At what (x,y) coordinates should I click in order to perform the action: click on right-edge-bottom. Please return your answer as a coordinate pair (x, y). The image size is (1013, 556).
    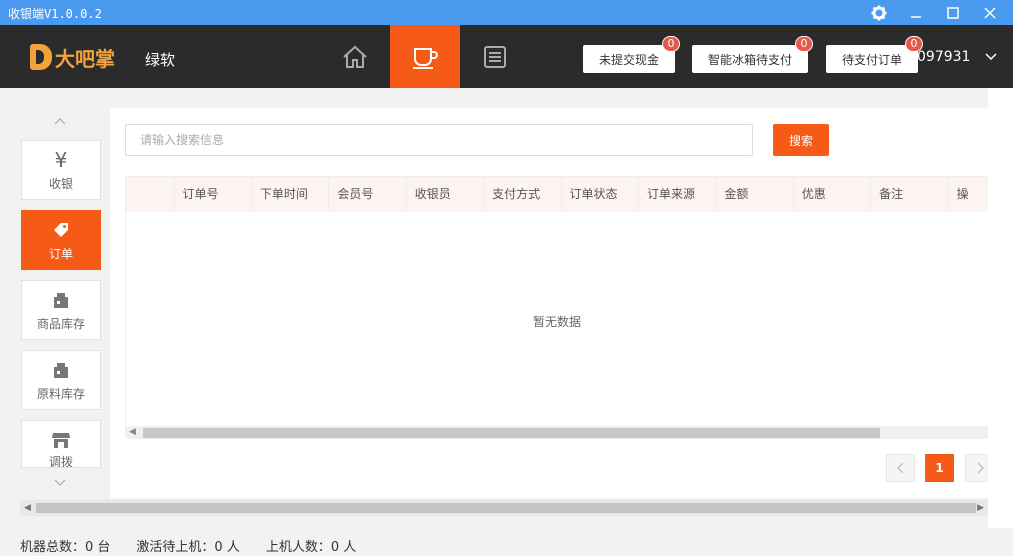
    Looking at the image, I should click on (1000, 542).